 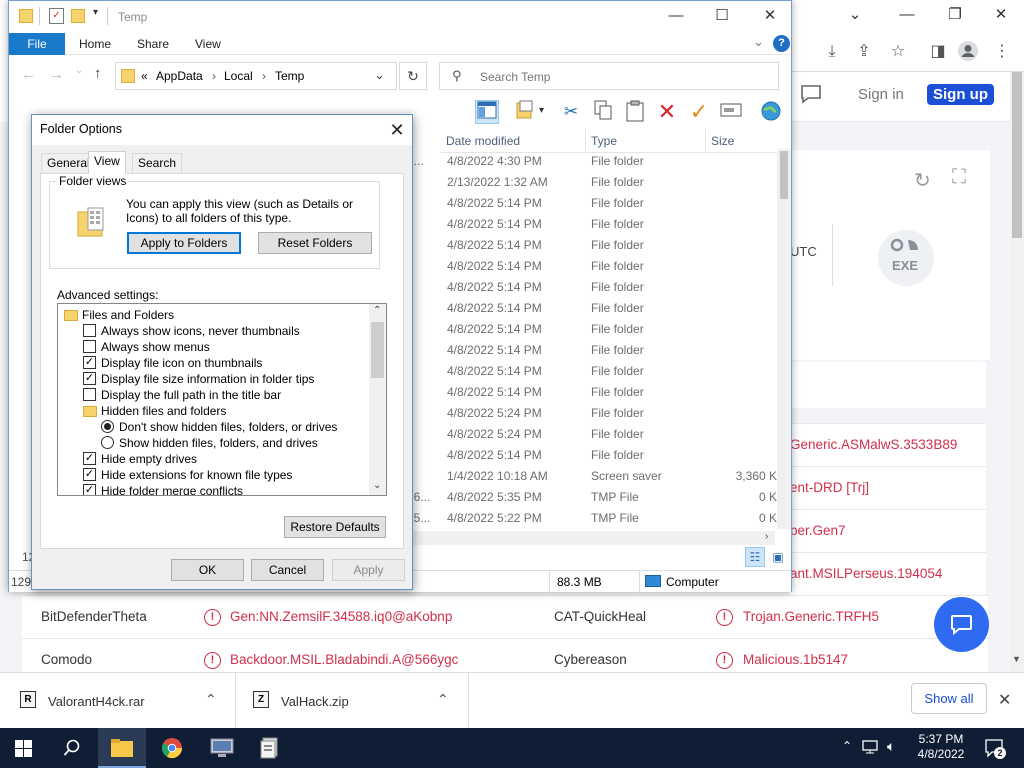 What do you see at coordinates (95, 12) in the screenshot?
I see `quick-access-dropdown-icon: ▾` at bounding box center [95, 12].